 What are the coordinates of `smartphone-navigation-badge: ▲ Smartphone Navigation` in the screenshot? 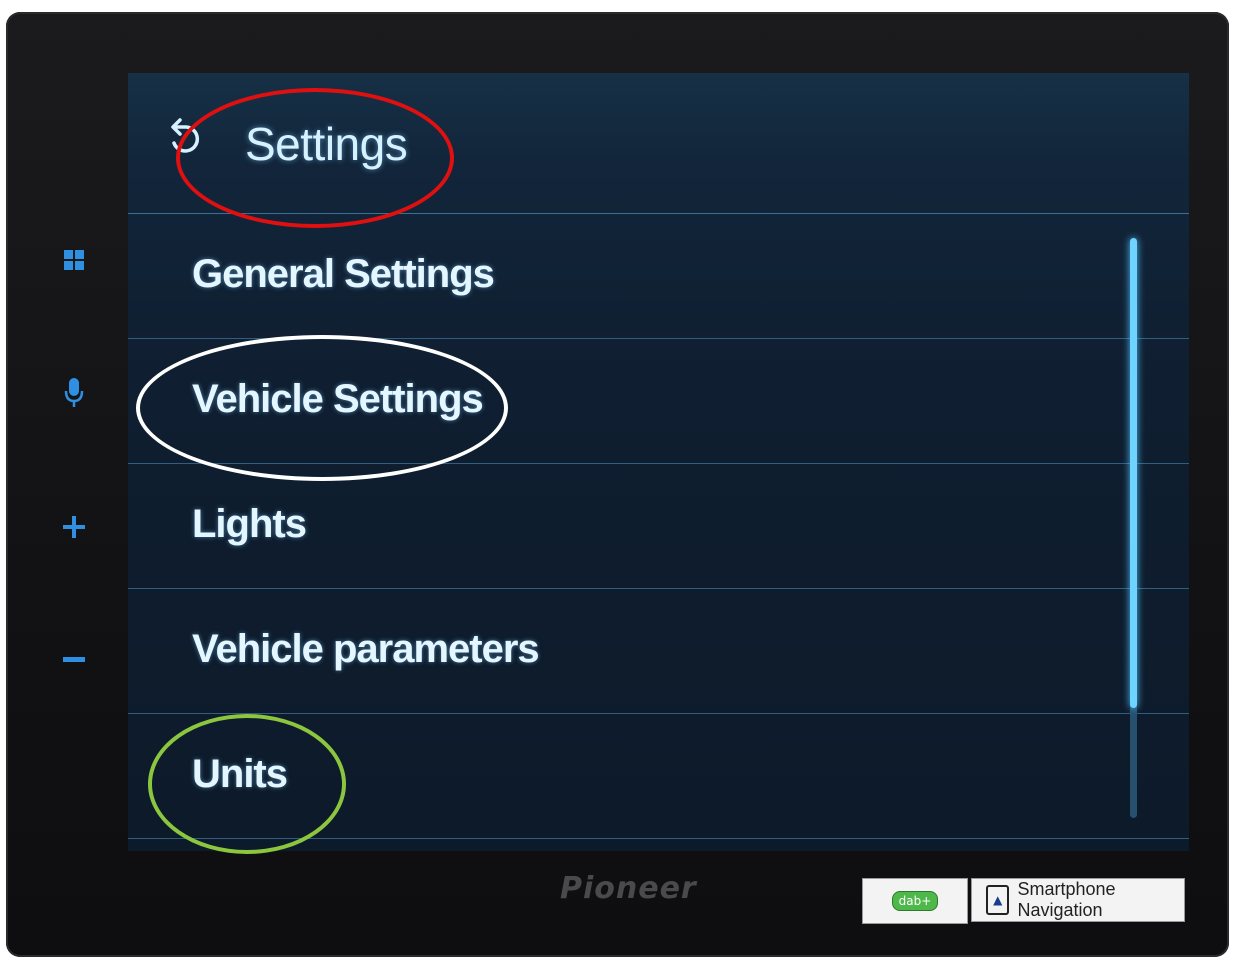 It's located at (1078, 900).